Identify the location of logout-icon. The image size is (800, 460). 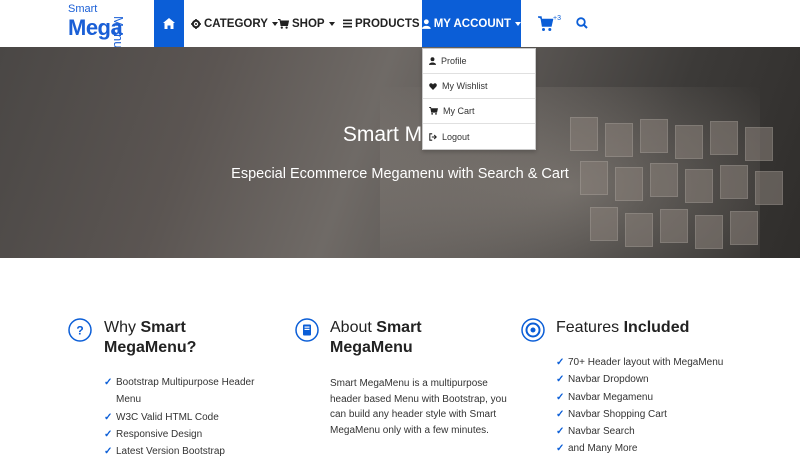
(433, 136).